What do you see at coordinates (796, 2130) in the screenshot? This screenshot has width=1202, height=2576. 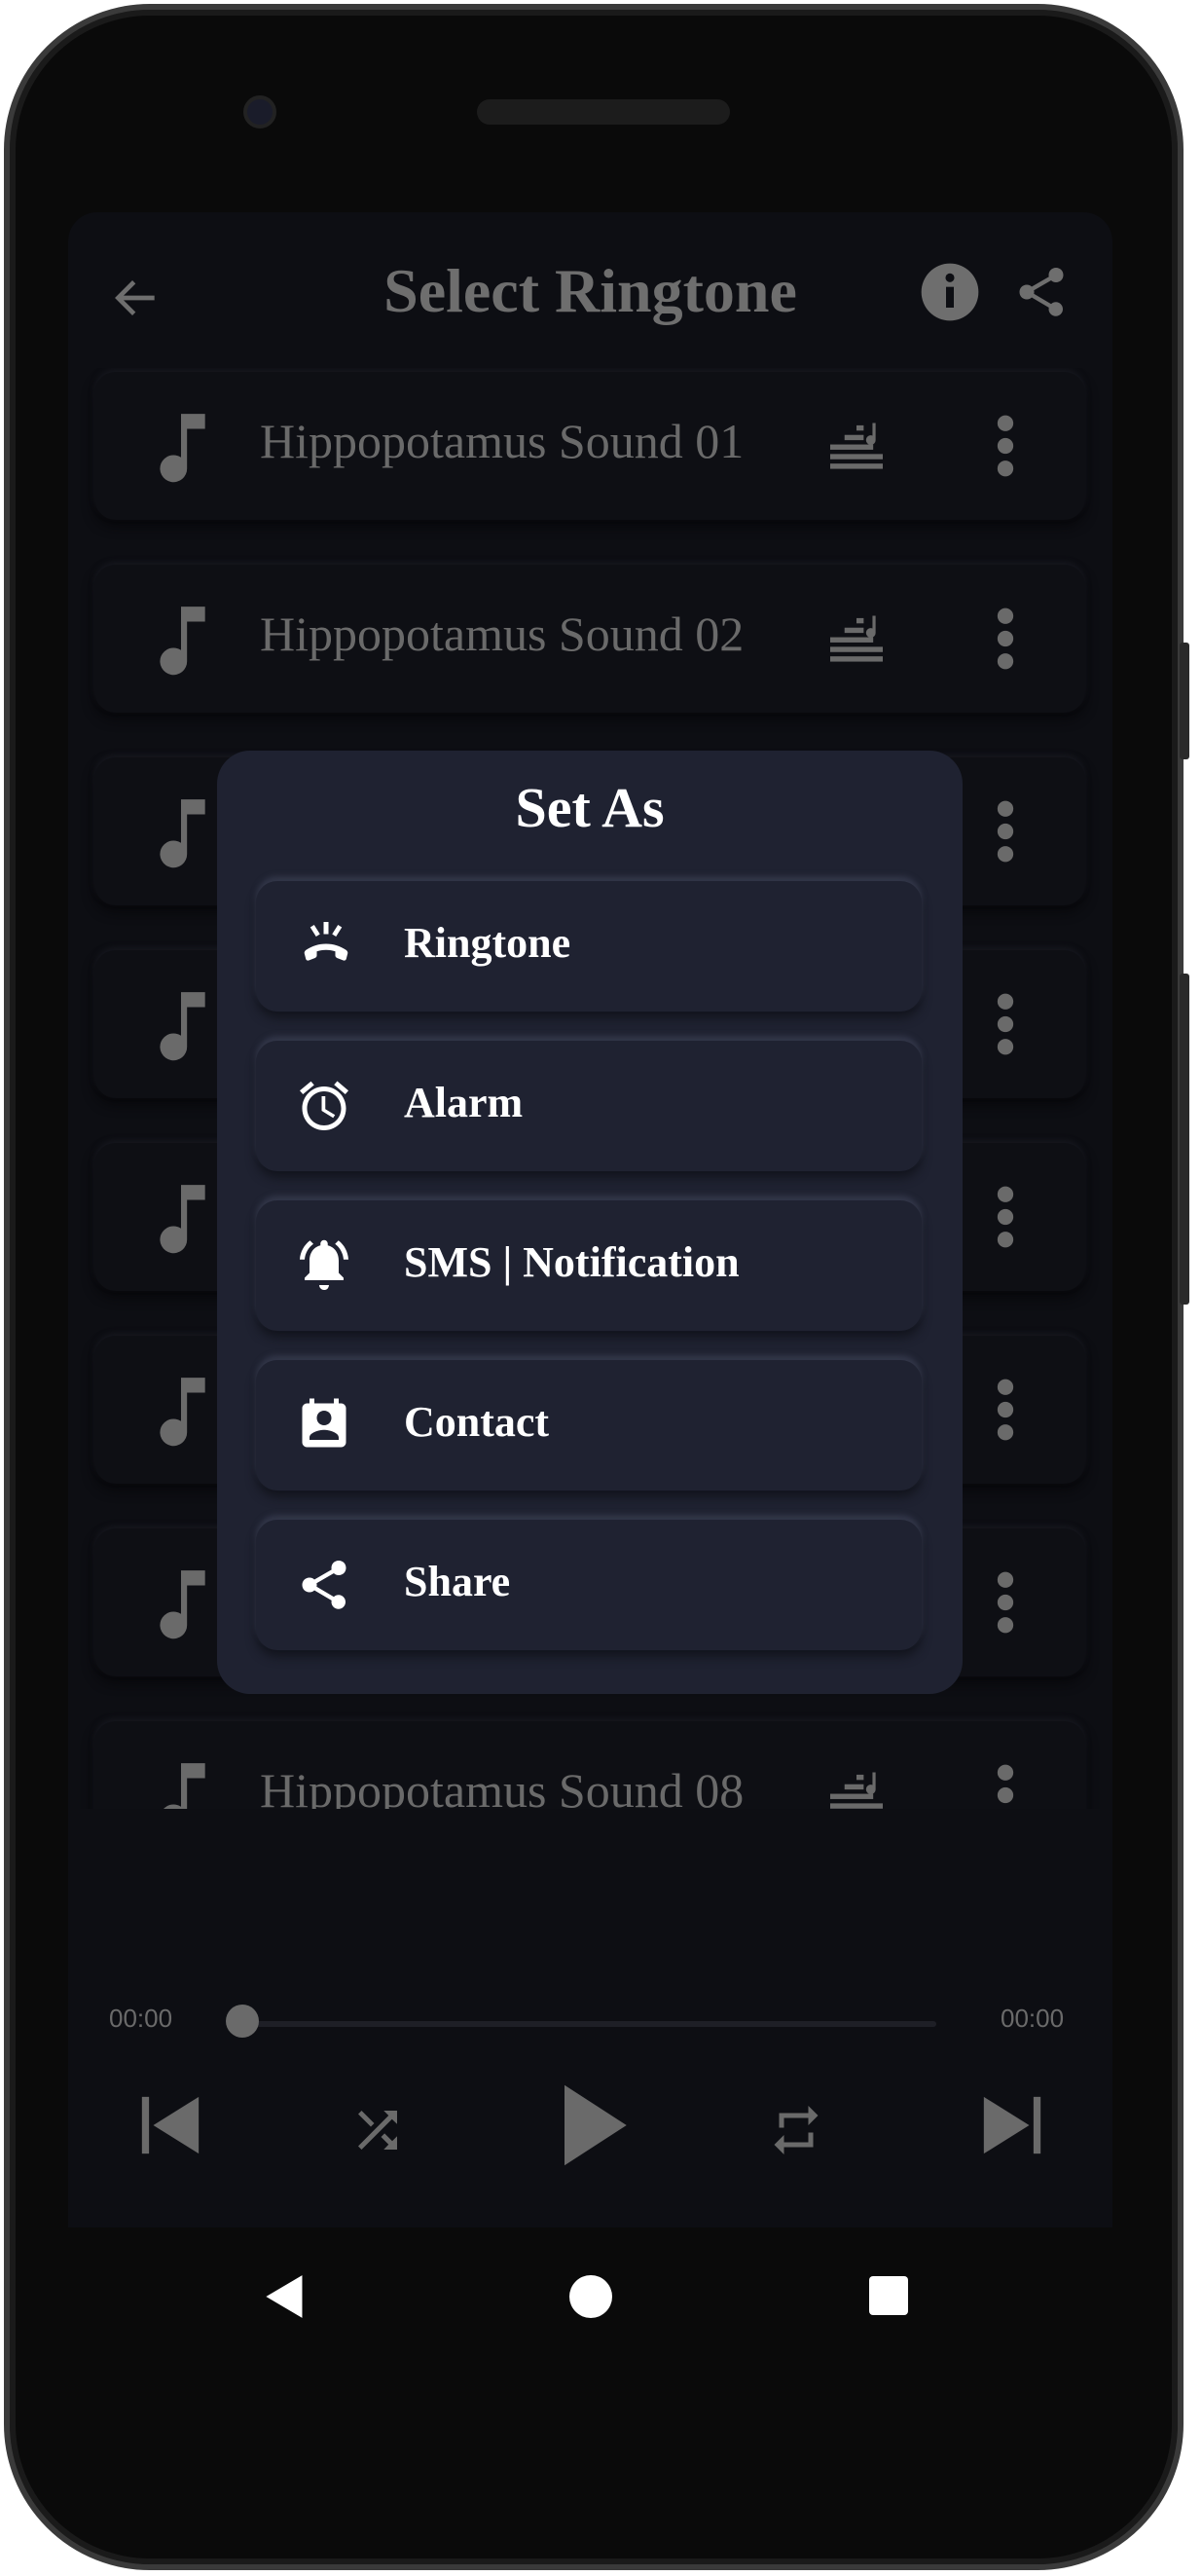 I see `repeat-icon` at bounding box center [796, 2130].